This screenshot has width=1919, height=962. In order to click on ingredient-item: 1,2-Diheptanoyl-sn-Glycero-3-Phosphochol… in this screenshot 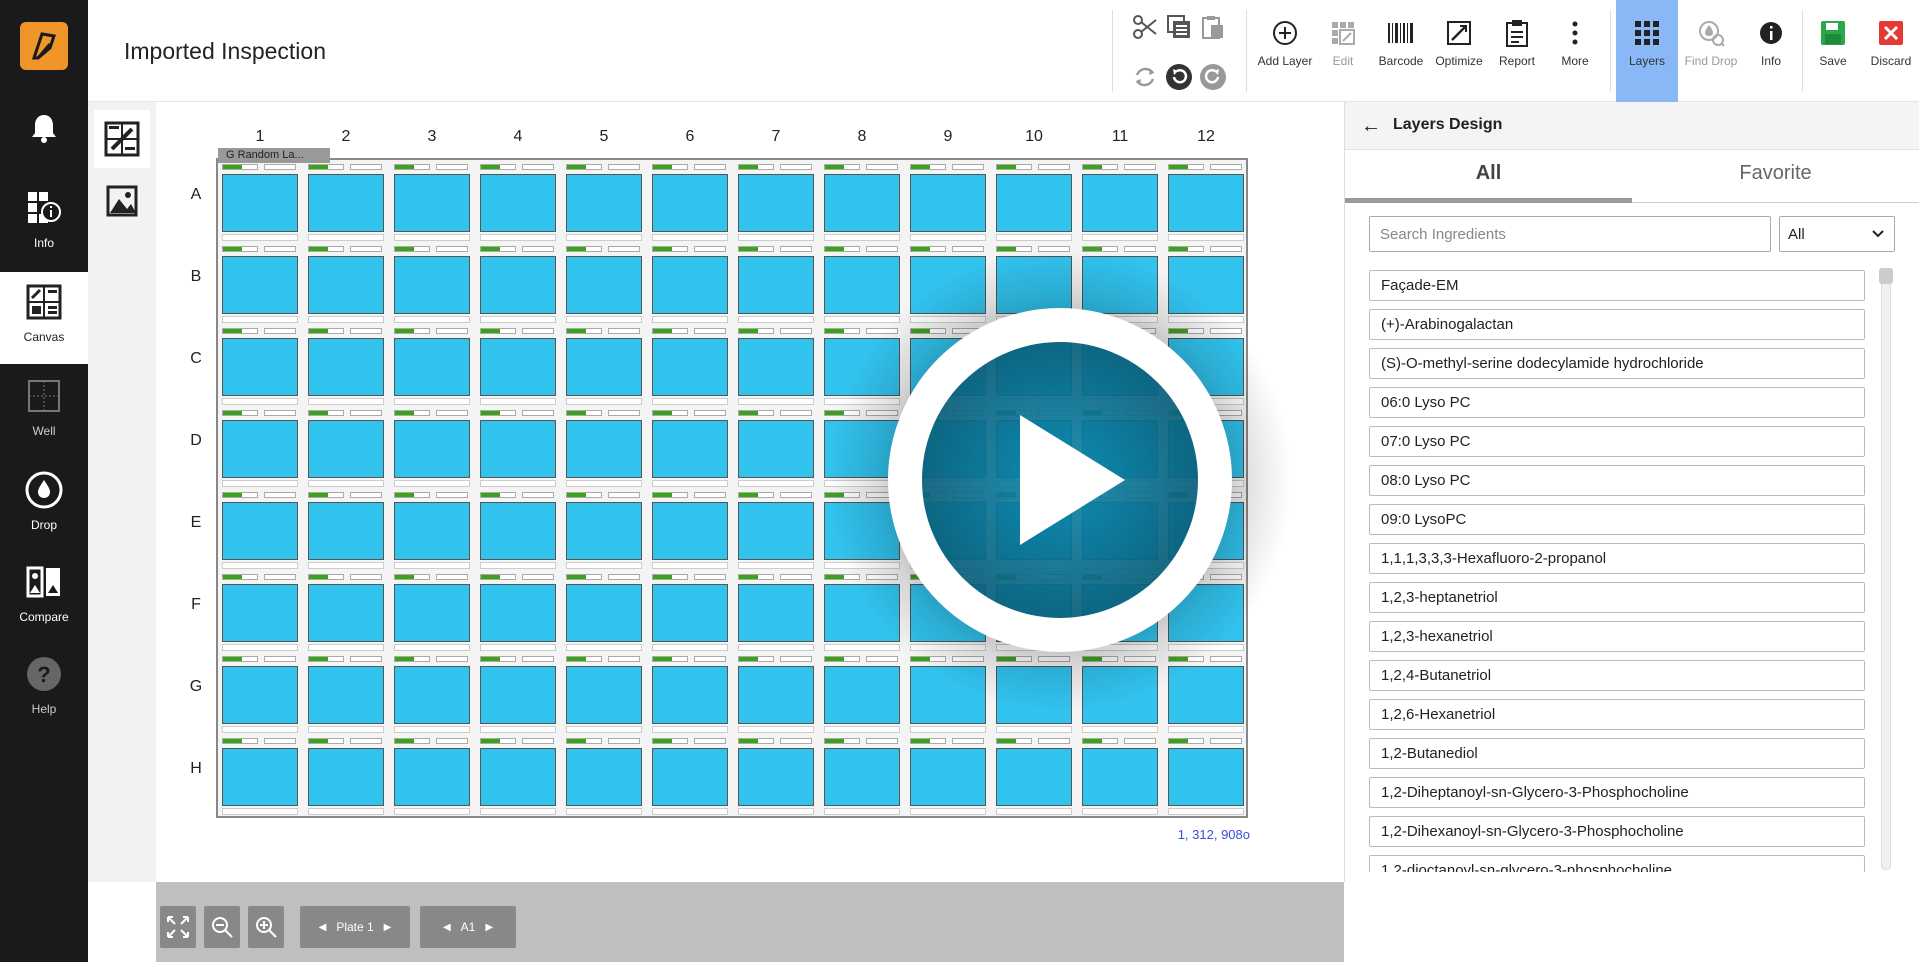, I will do `click(1617, 792)`.